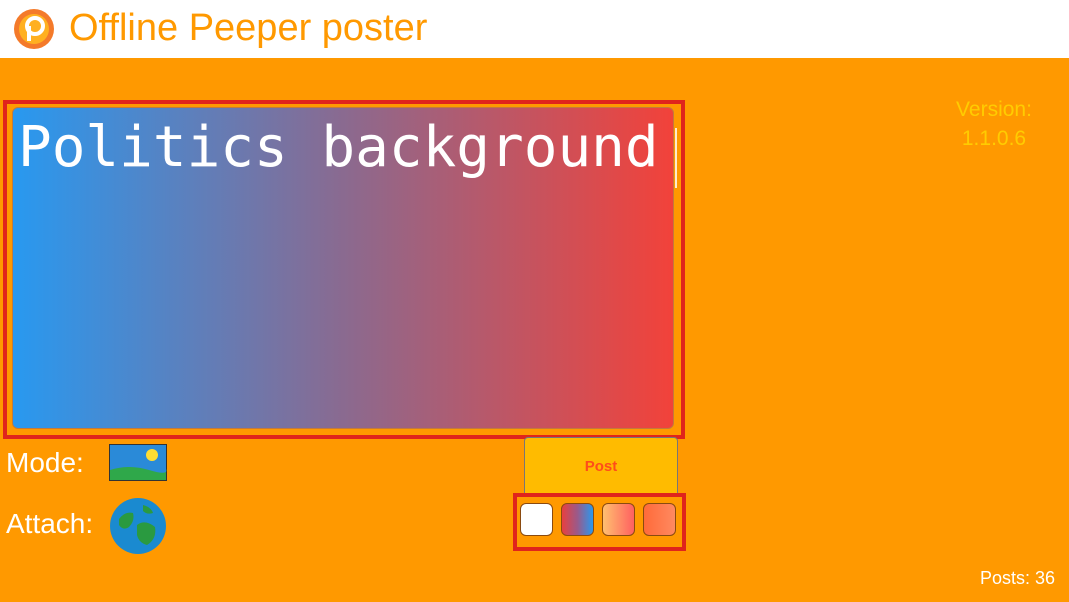 This screenshot has height=602, width=1069. I want to click on background-swatch-coral, so click(659, 519).